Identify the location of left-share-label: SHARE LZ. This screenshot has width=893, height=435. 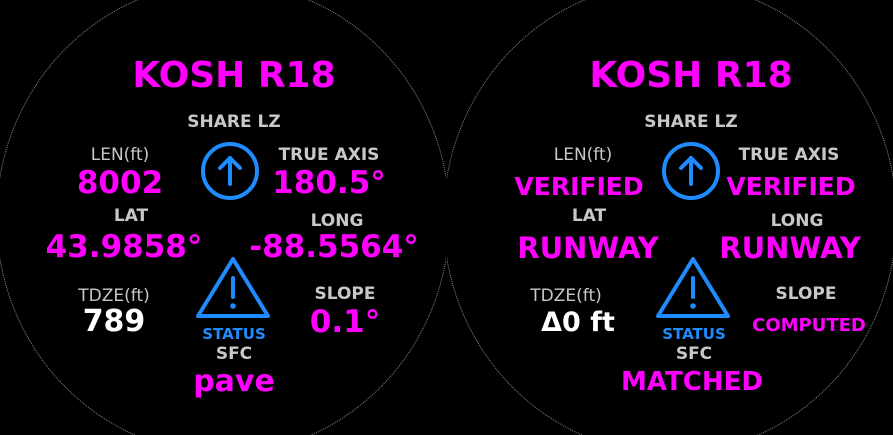
(234, 122).